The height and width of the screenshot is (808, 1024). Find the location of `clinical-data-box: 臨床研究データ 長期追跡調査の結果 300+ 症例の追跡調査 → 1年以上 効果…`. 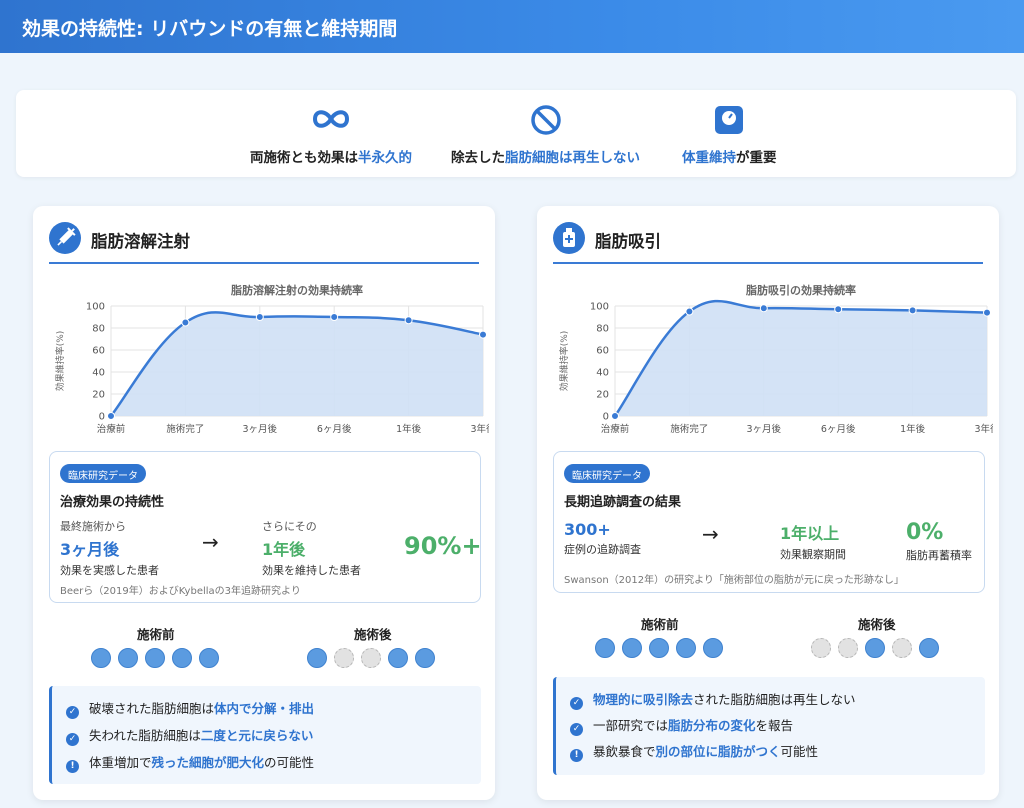

clinical-data-box: 臨床研究データ 長期追跡調査の結果 300+ 症例の追跡調査 → 1年以上 効果… is located at coordinates (769, 522).